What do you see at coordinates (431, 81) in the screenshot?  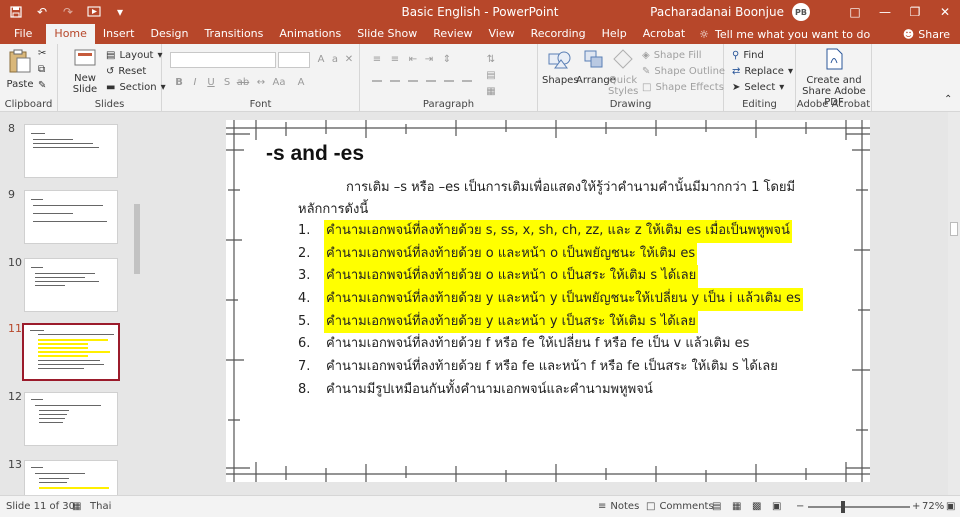 I see `justify-icon` at bounding box center [431, 81].